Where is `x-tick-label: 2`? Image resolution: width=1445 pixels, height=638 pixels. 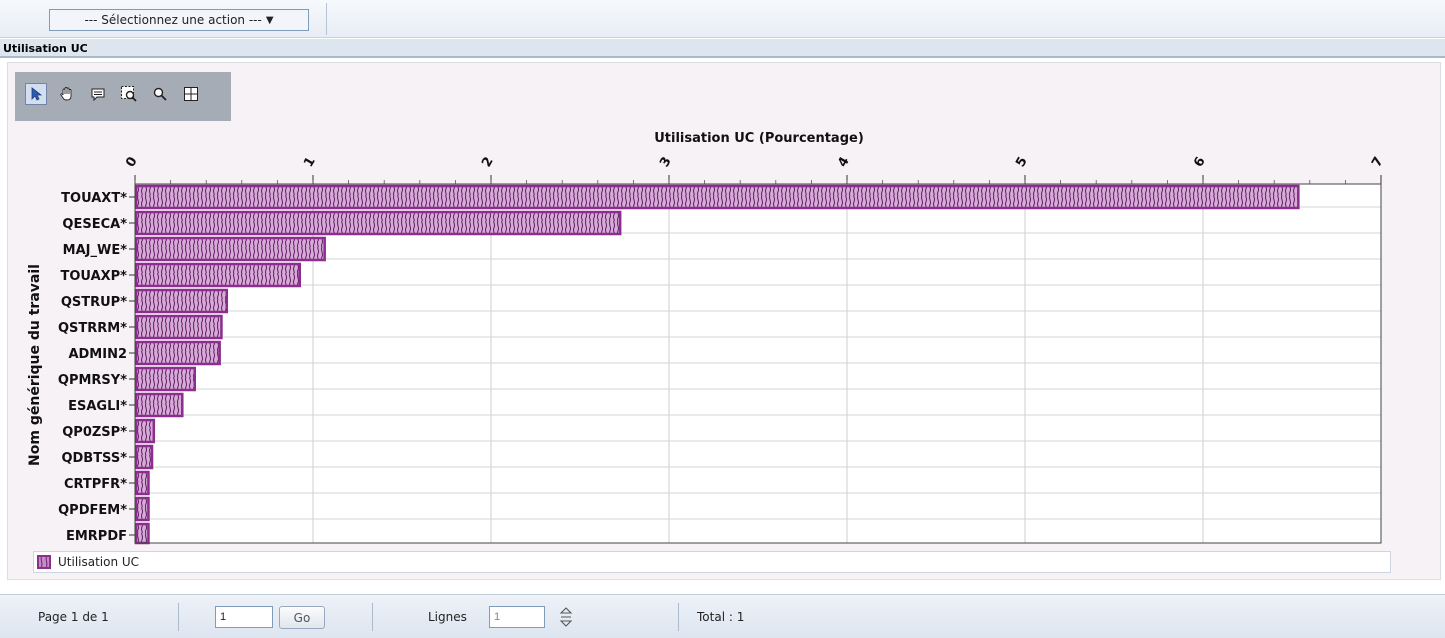 x-tick-label: 2 is located at coordinates (488, 162).